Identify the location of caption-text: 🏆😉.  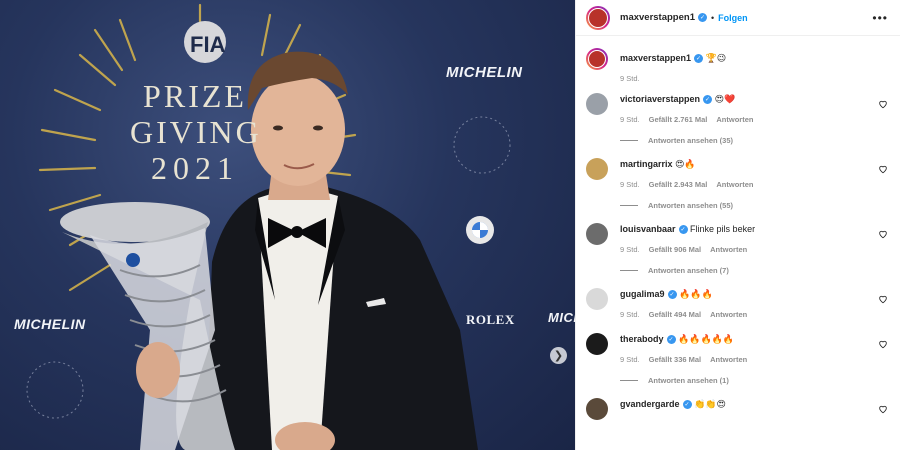
(716, 58).